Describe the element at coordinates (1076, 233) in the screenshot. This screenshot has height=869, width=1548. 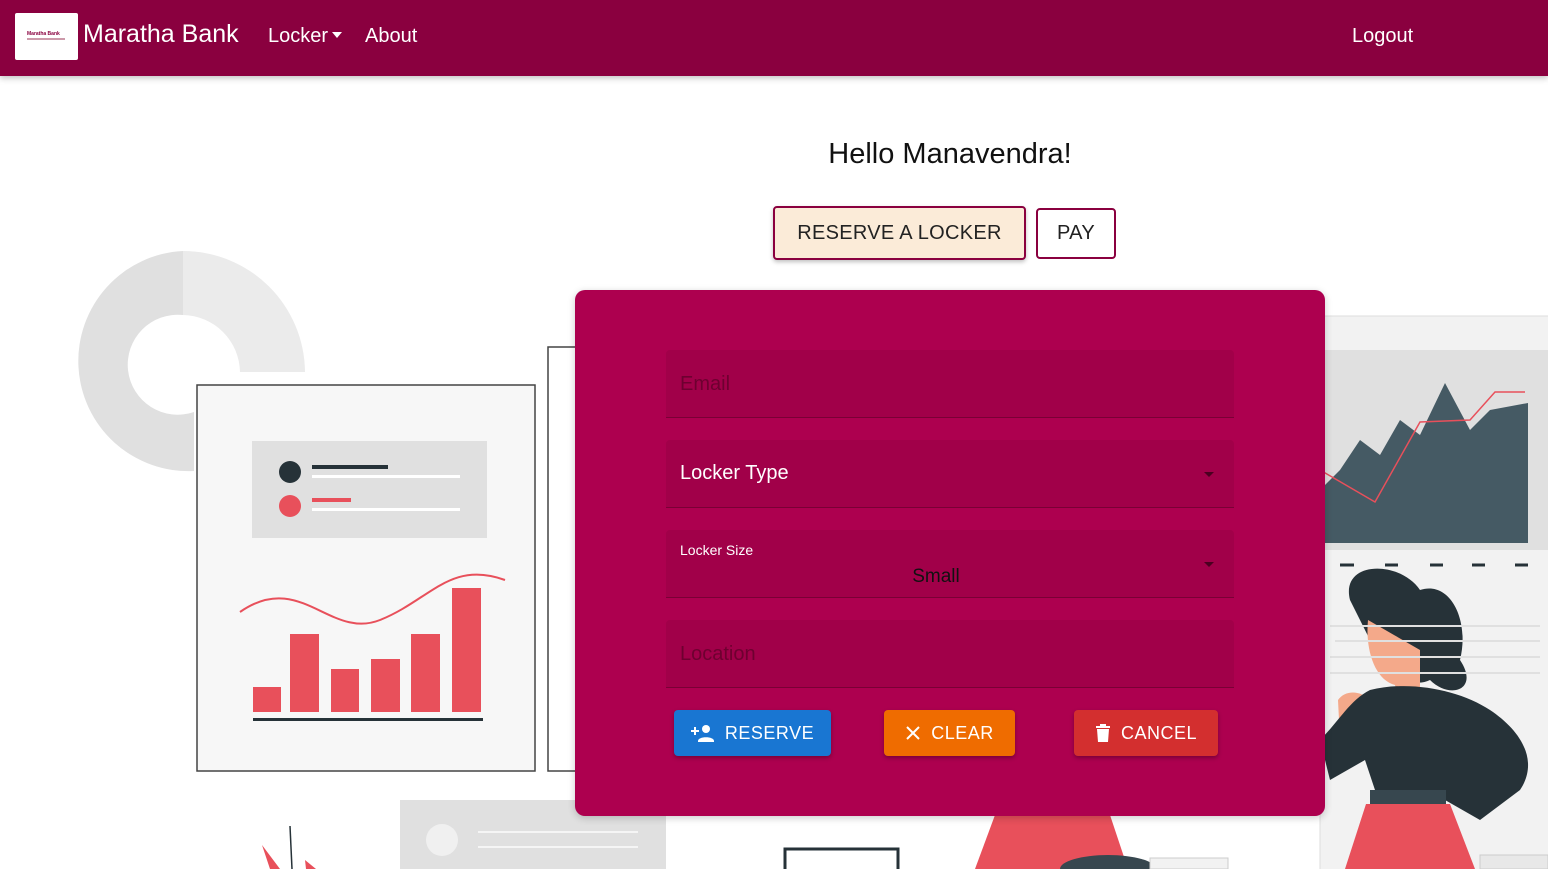
I see `pay-button: PAY` at that location.